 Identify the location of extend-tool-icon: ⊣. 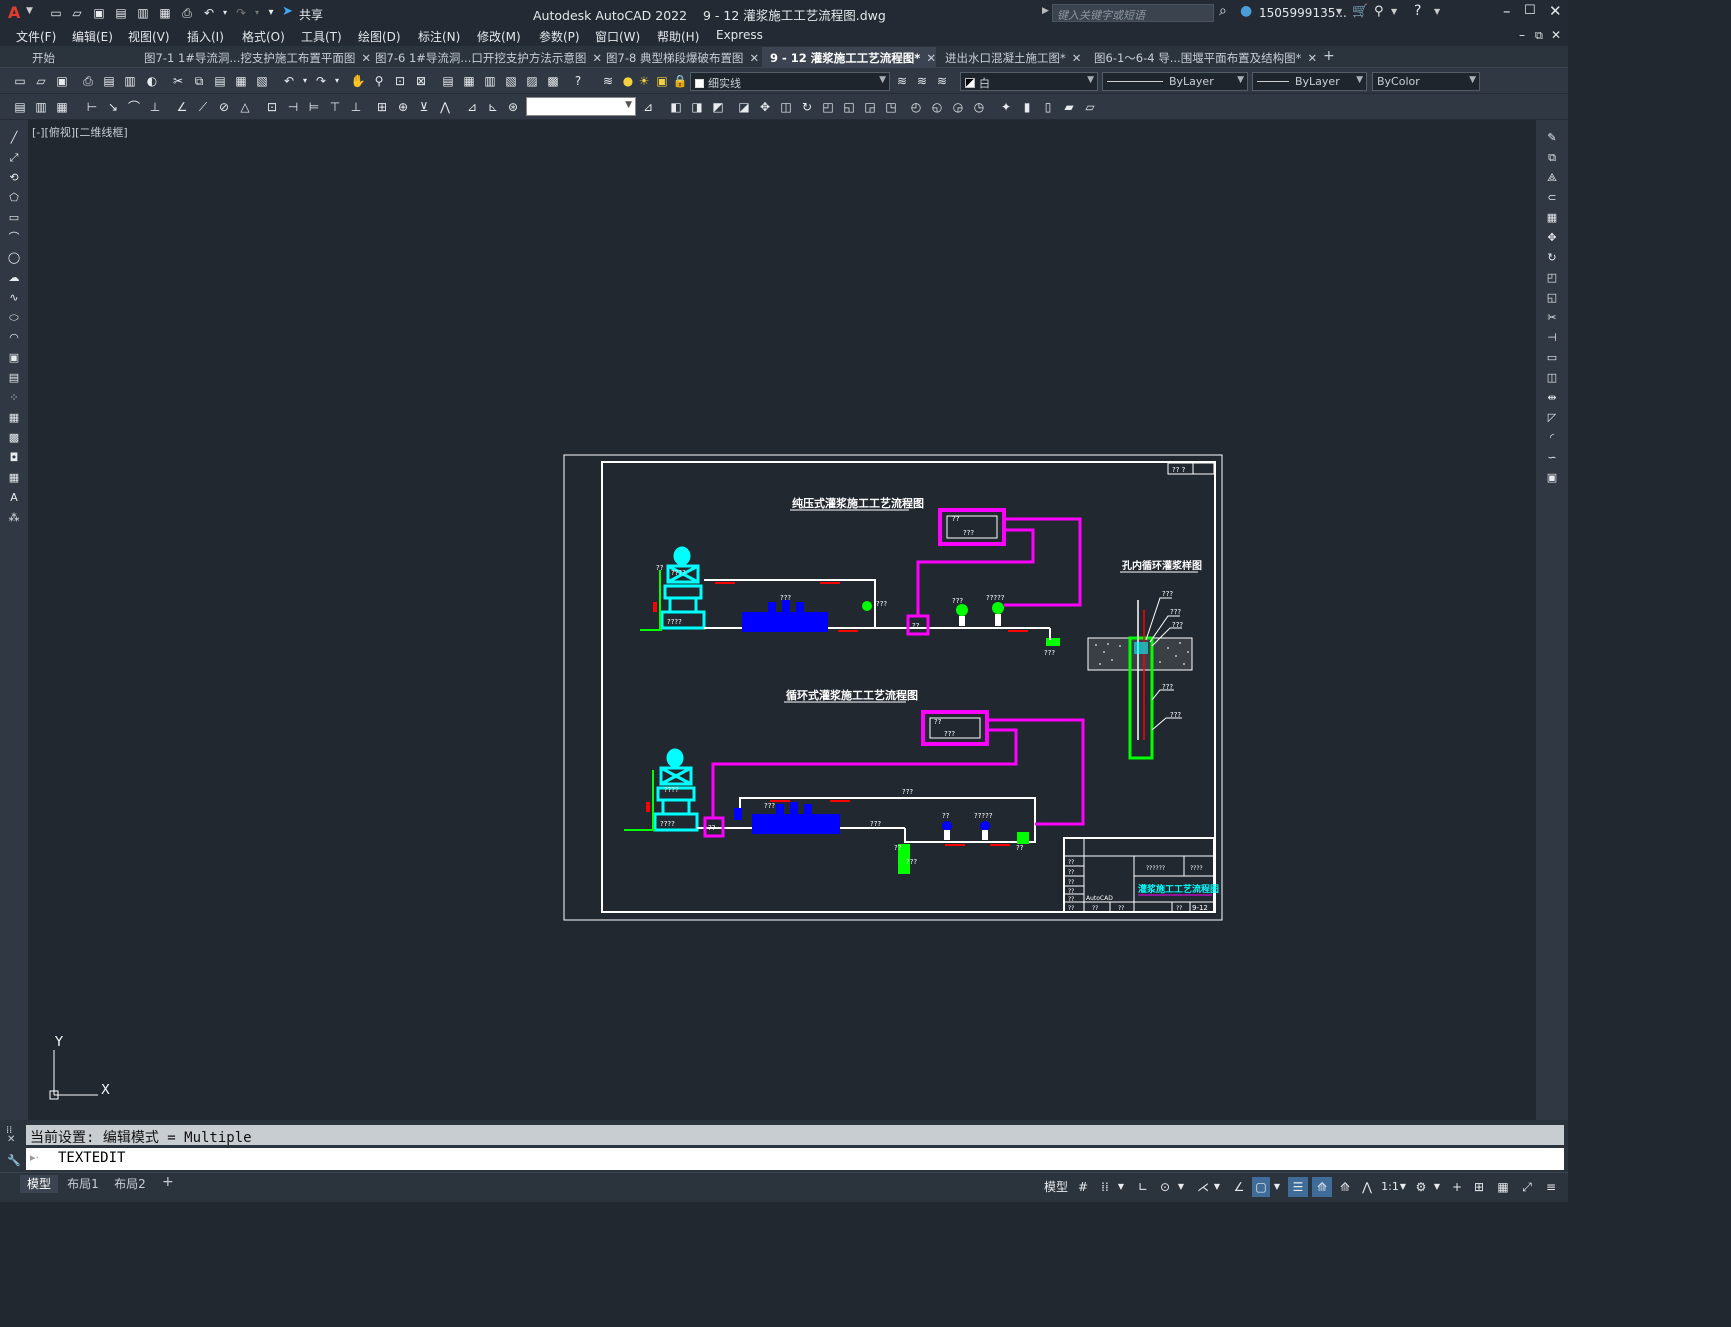
(1552, 338).